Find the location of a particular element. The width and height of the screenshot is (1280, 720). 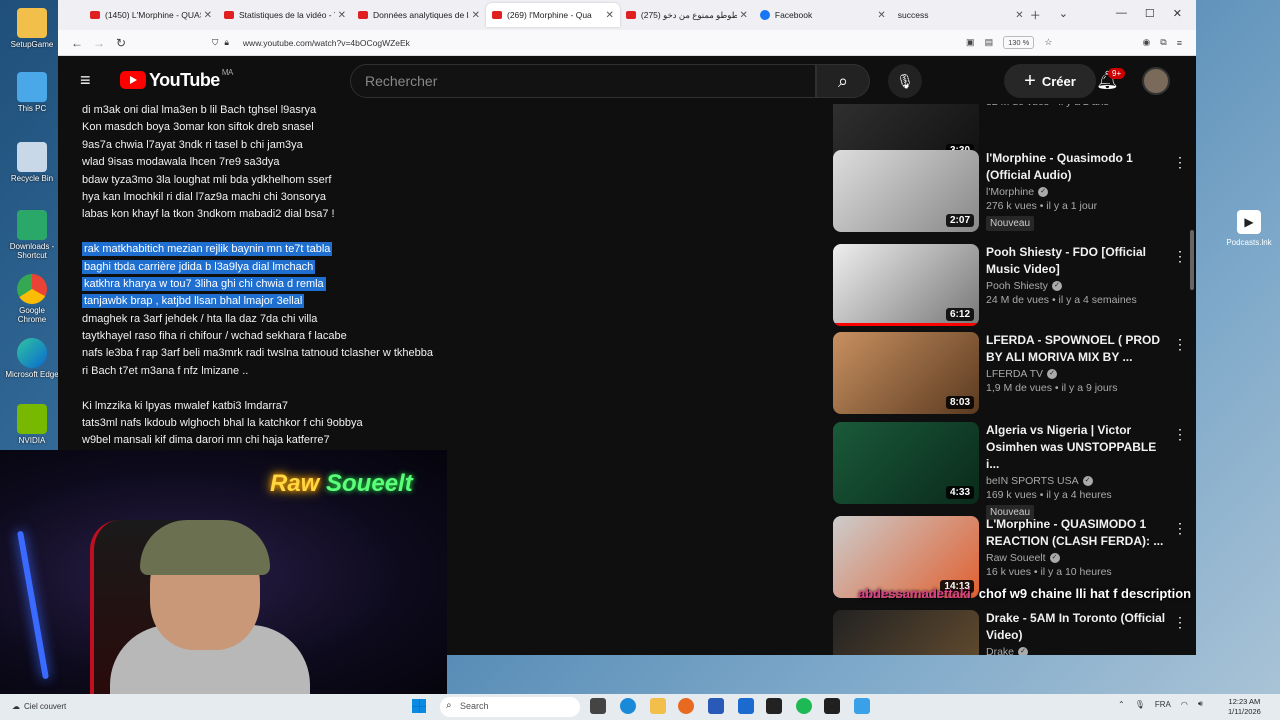

desktop-icon-setupgame: SetupGame is located at coordinates (32, 28).